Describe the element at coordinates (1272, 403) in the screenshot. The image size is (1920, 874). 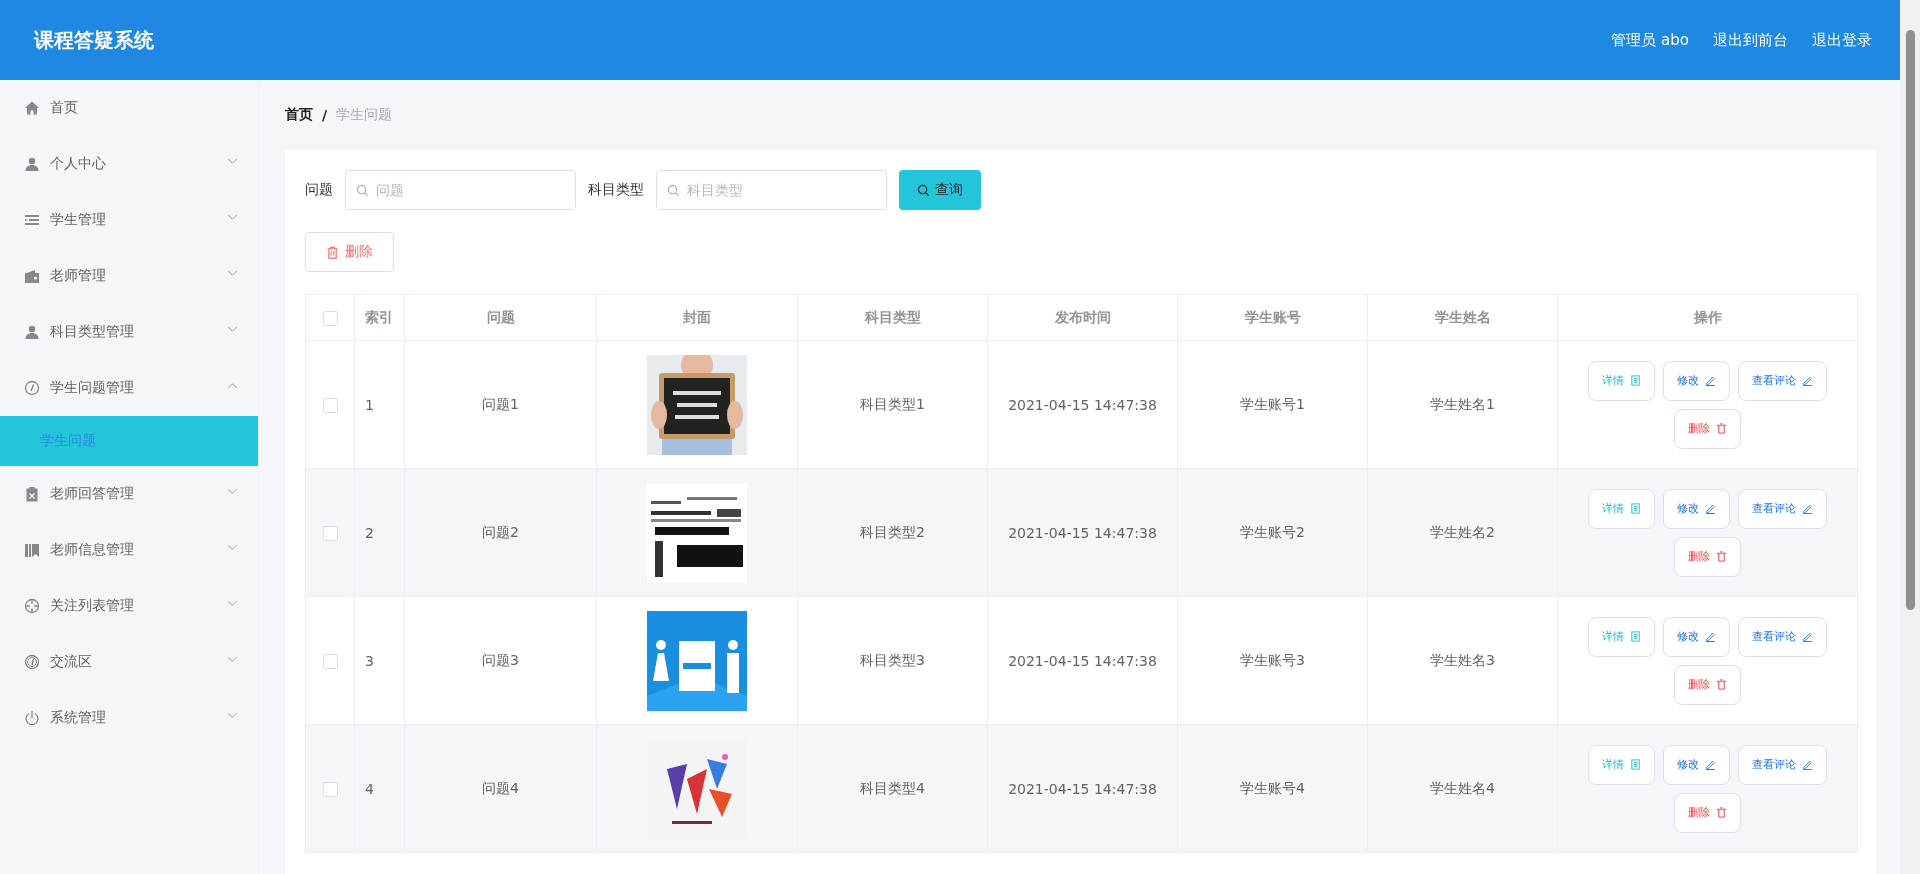
I see `table-cell: 学生账号1` at that location.